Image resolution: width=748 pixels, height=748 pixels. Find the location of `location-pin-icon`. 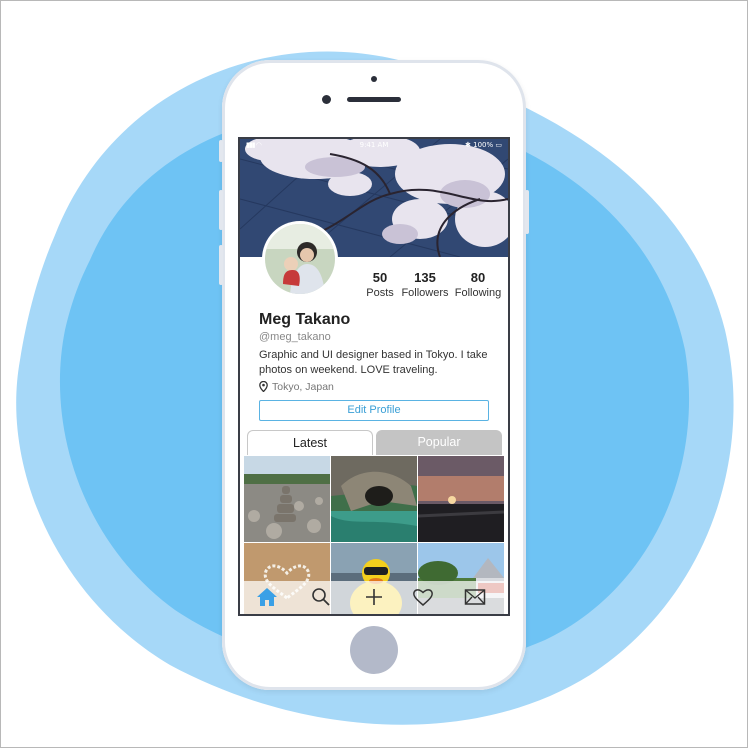

location-pin-icon is located at coordinates (263, 386).